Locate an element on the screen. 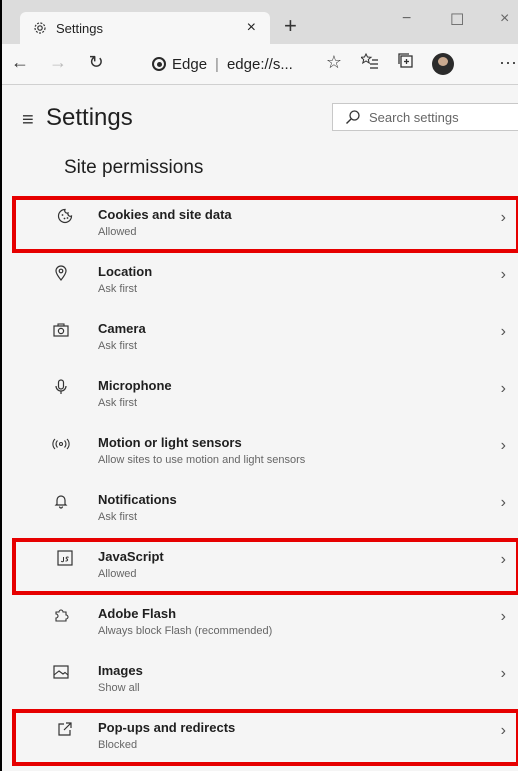 The image size is (520, 771). search-box is located at coordinates (425, 117).